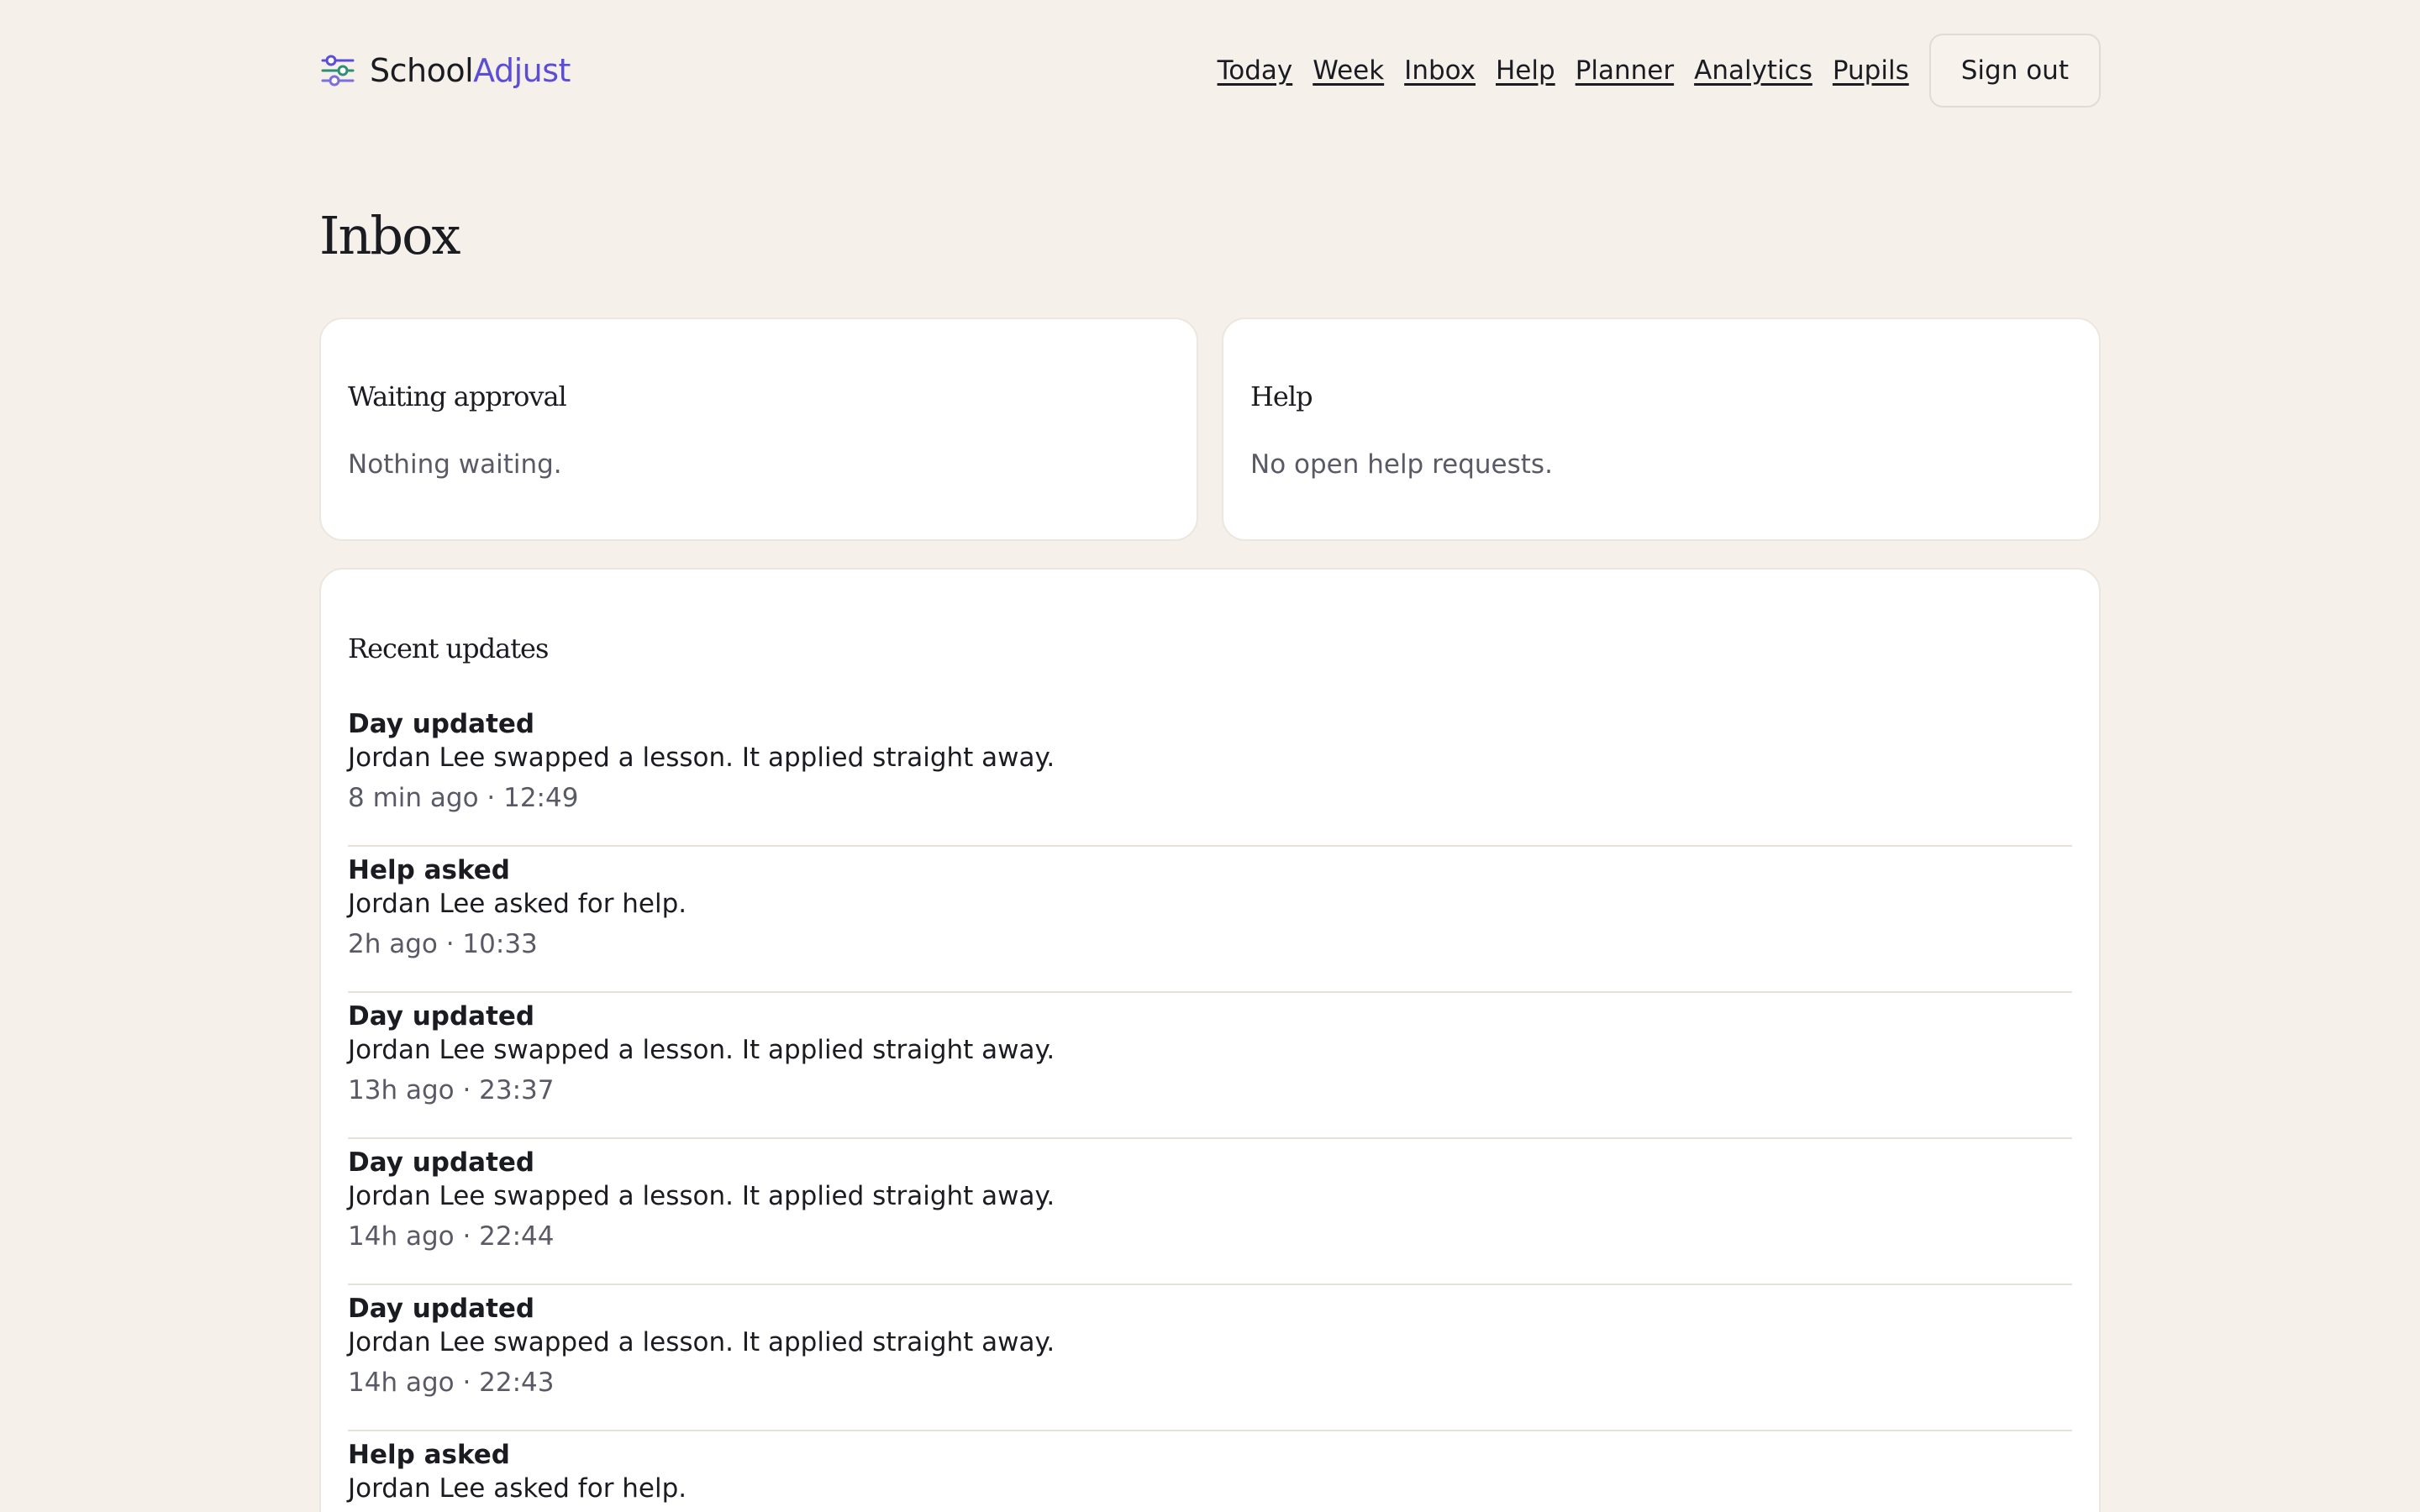  What do you see at coordinates (1625, 70) in the screenshot?
I see `nav-planner: Planner` at bounding box center [1625, 70].